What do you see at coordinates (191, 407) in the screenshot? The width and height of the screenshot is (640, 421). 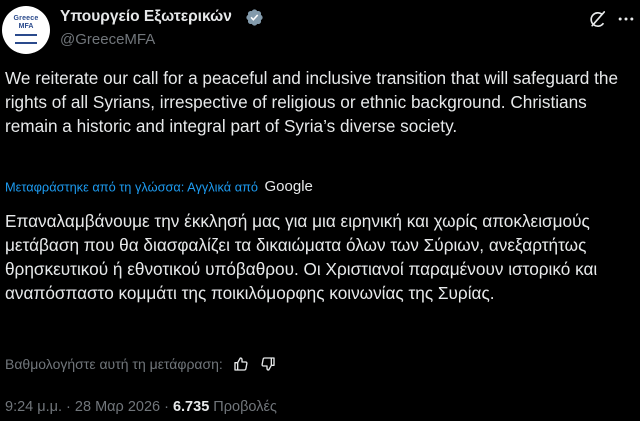 I see `views-count: 6.735` at bounding box center [191, 407].